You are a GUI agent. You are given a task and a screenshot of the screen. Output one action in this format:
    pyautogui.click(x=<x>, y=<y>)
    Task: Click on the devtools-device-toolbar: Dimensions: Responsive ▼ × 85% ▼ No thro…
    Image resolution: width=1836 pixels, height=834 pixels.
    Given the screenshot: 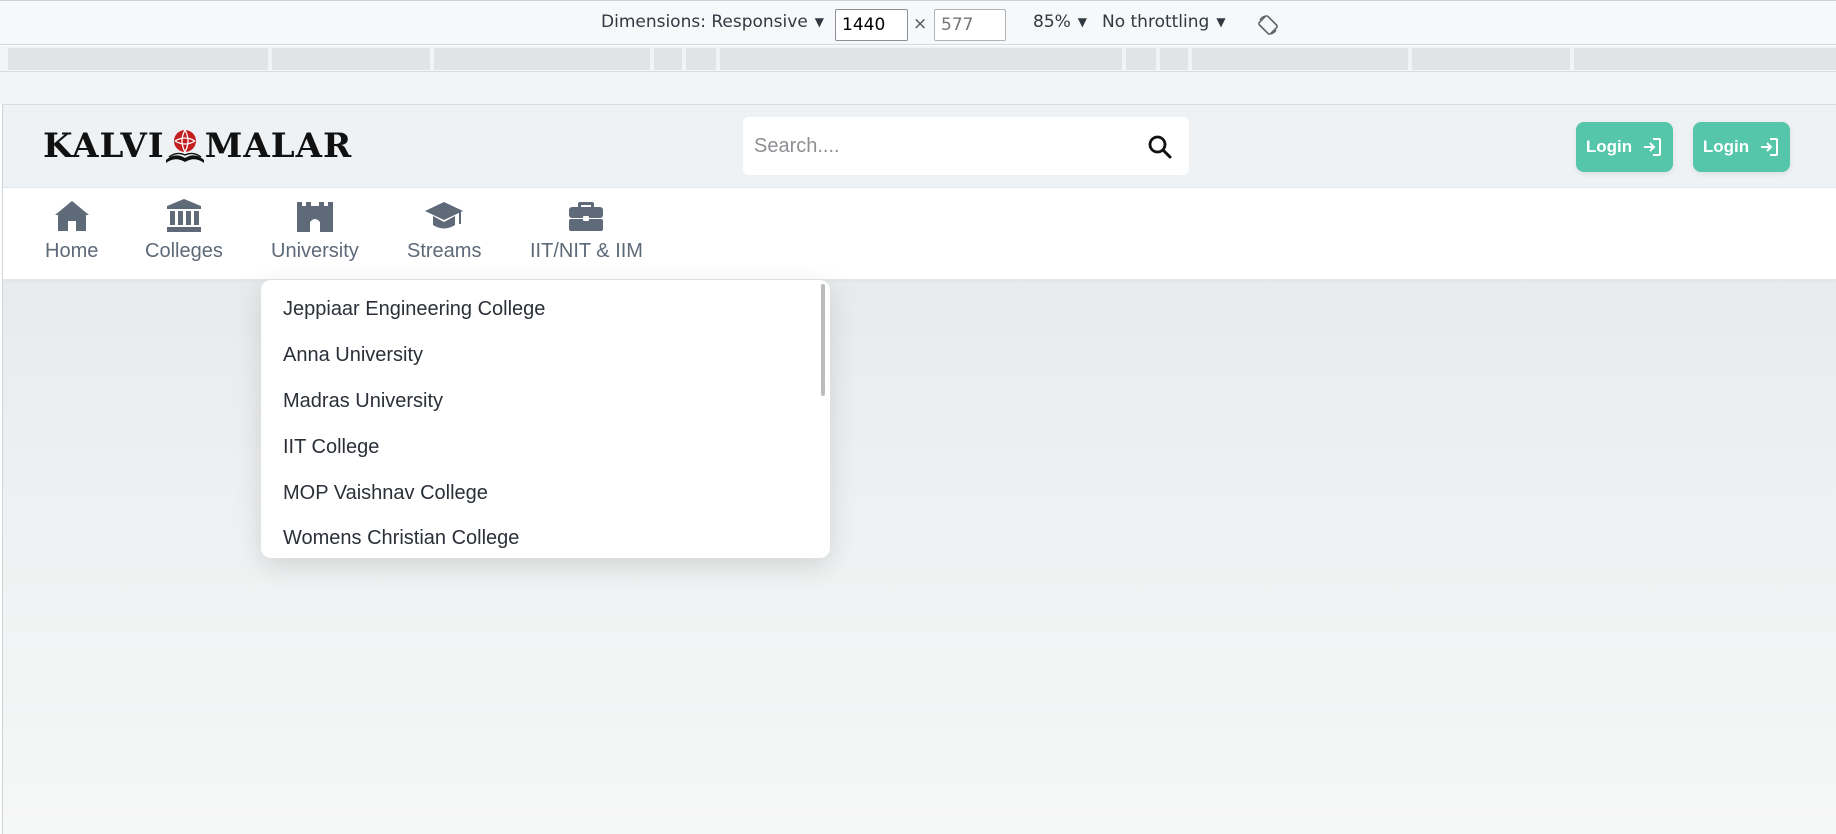 What is the action you would take?
    pyautogui.click(x=918, y=22)
    